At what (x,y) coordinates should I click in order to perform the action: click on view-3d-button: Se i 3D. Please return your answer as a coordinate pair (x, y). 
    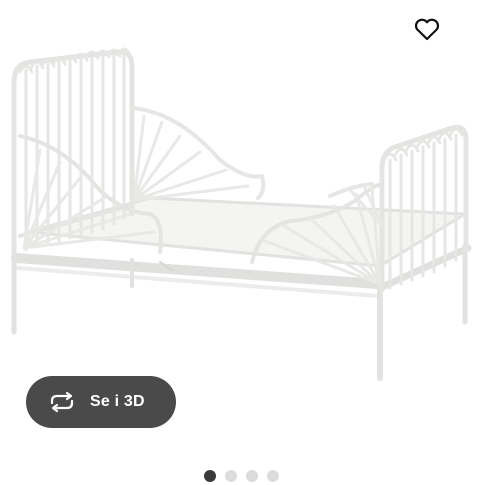
    Looking at the image, I should click on (101, 402).